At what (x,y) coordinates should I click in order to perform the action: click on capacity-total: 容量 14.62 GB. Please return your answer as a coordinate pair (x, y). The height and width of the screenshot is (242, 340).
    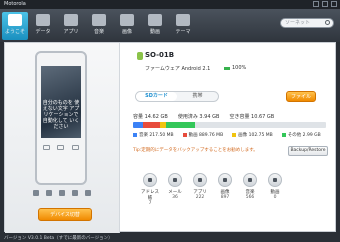
    Looking at the image, I should click on (150, 117).